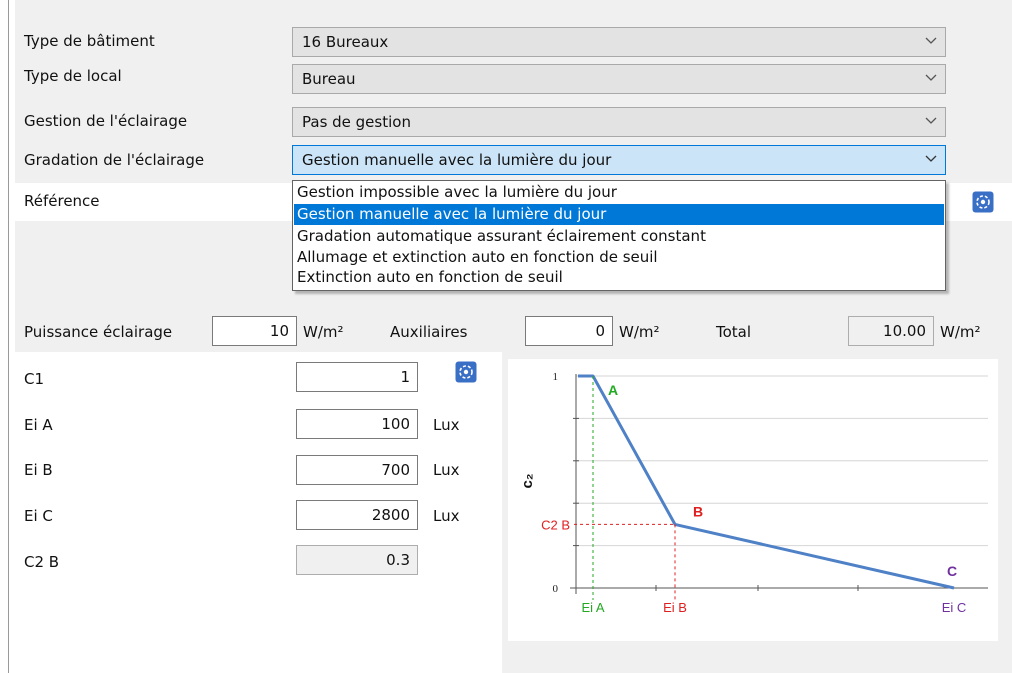 Image resolution: width=1012 pixels, height=673 pixels. Describe the element at coordinates (89, 41) in the screenshot. I see `field-label-building-type: Type de bâtiment` at that location.